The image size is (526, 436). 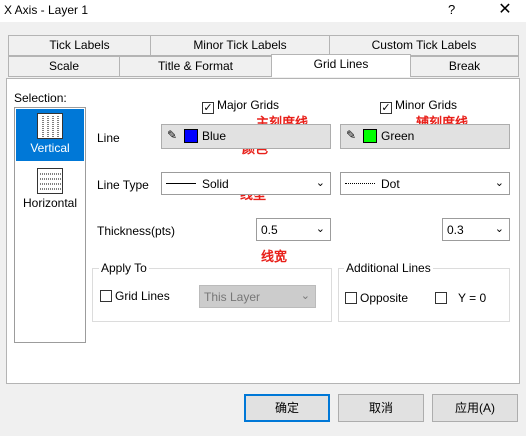 What do you see at coordinates (214, 136) in the screenshot?
I see `major-color-label: Blue` at bounding box center [214, 136].